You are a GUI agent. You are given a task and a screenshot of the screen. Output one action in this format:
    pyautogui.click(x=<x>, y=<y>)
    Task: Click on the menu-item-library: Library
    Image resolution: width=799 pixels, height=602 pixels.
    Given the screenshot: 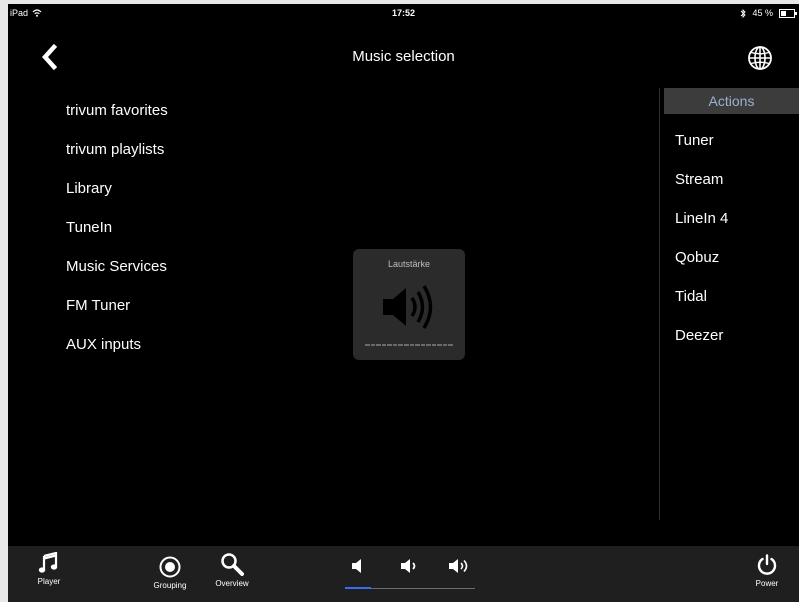 What is the action you would take?
    pyautogui.click(x=117, y=197)
    